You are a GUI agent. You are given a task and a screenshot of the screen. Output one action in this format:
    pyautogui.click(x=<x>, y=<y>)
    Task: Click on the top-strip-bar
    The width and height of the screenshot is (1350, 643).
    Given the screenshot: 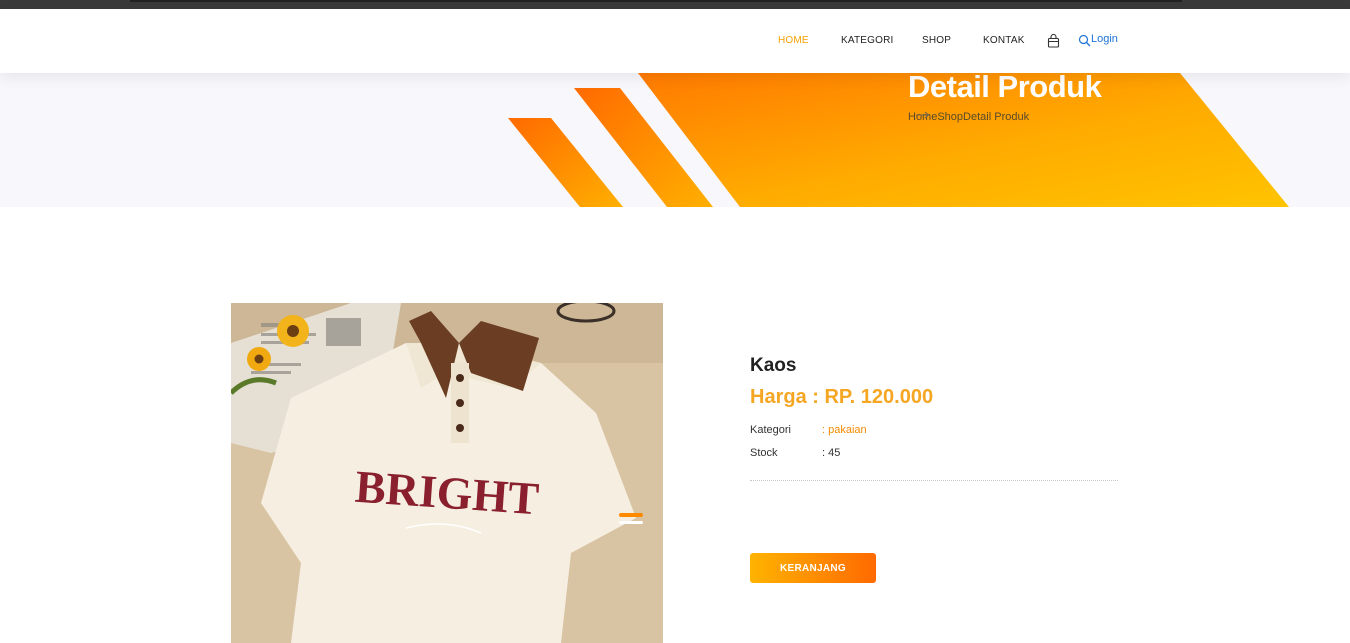 What is the action you would take?
    pyautogui.click(x=656, y=1)
    